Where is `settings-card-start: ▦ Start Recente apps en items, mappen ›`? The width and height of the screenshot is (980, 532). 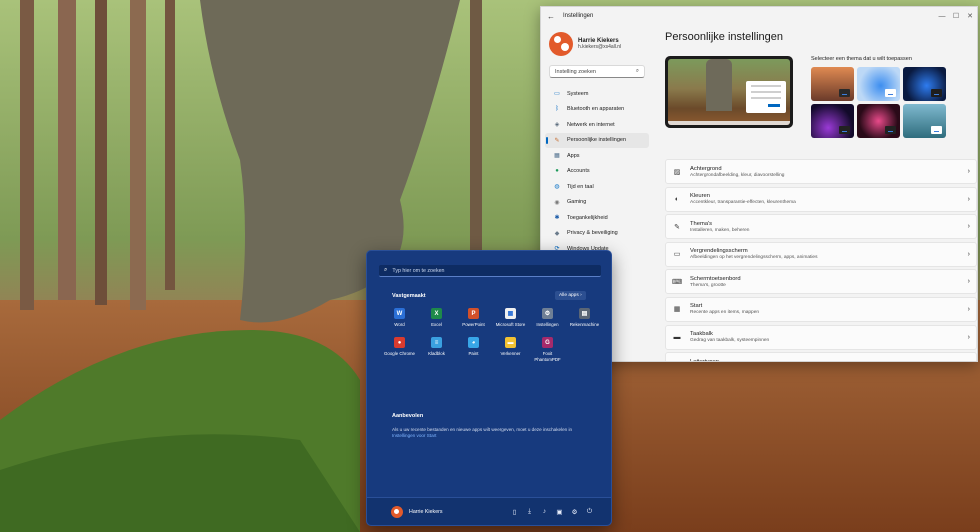
settings-card-start: ▦ Start Recente apps en items, mappen › is located at coordinates (821, 309).